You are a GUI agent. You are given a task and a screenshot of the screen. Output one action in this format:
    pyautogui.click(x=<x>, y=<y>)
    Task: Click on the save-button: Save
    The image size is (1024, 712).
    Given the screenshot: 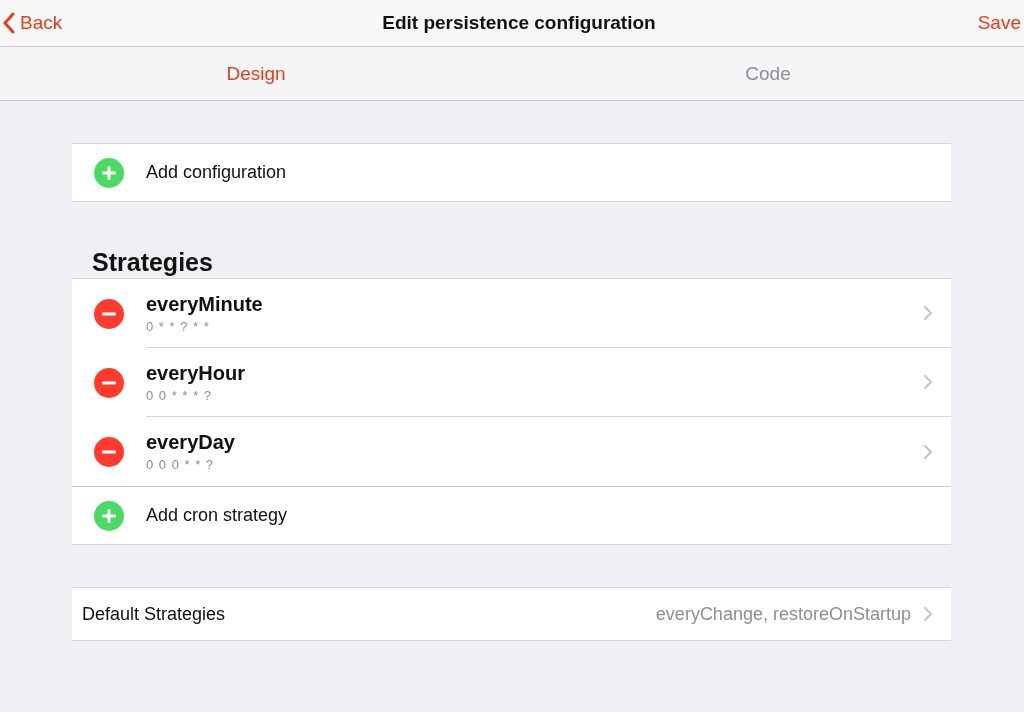 What is the action you would take?
    pyautogui.click(x=998, y=23)
    